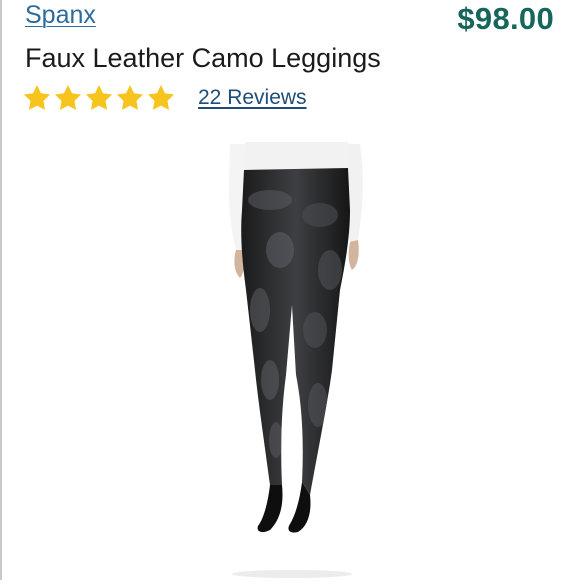 This screenshot has height=585, width=580. I want to click on rating-row: 22 Reviews, so click(164, 98).